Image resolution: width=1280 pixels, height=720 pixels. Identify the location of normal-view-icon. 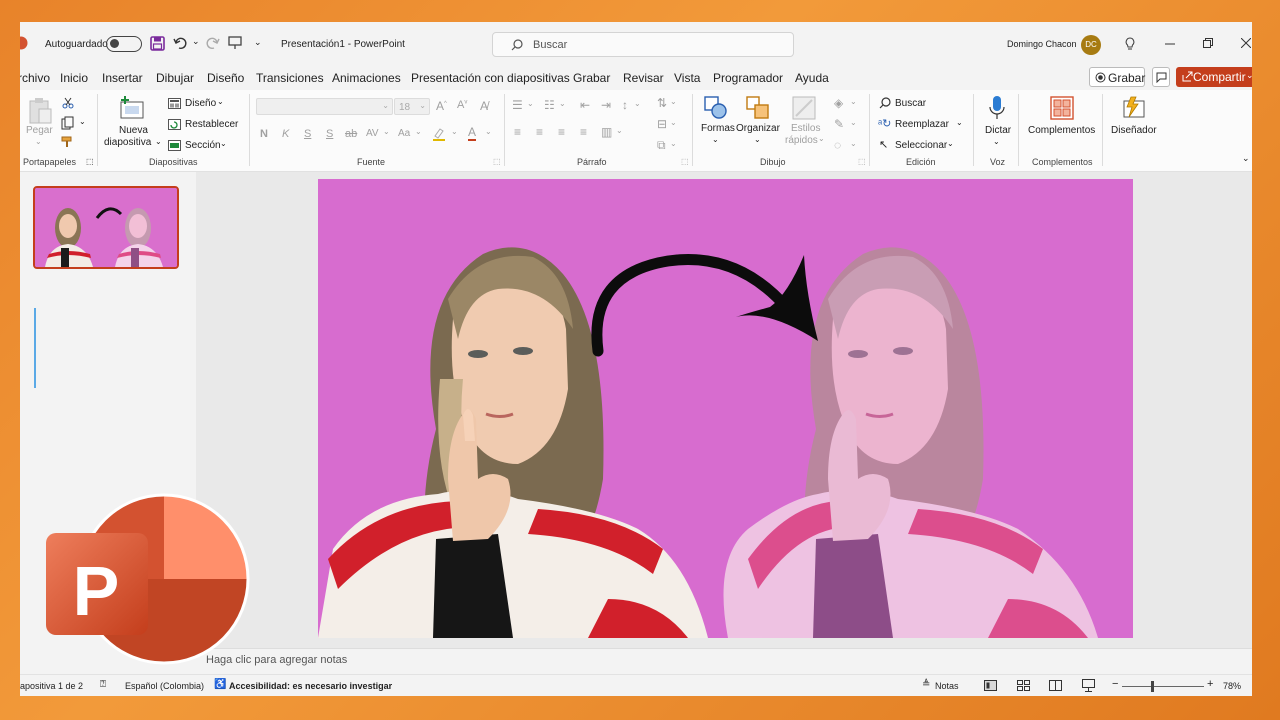
(990, 685).